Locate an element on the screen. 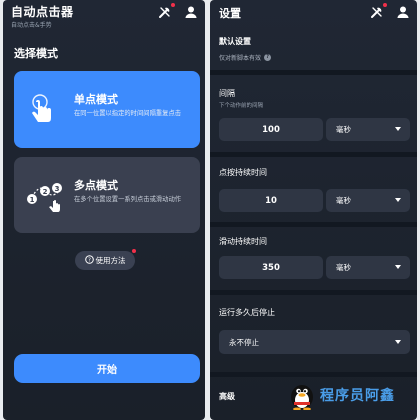 The image size is (420, 420). group-note: 仅对新脚本有效 ? is located at coordinates (245, 57).